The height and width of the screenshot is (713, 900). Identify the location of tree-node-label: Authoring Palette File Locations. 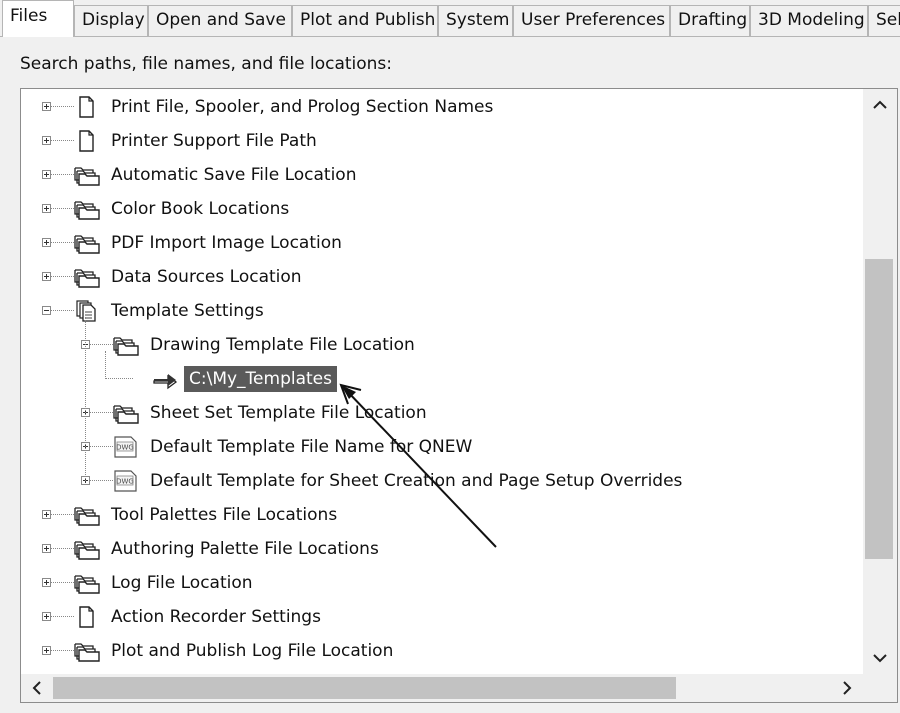
(245, 549).